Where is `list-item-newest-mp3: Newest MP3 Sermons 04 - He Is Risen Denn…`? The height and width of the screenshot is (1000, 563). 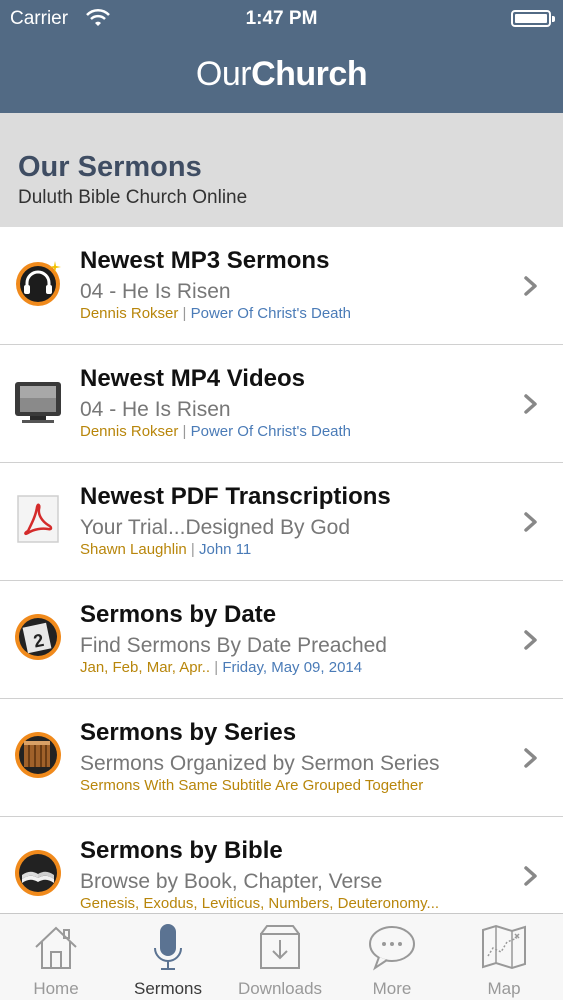
list-item-newest-mp3: Newest MP3 Sermons 04 - He Is Risen Denn… is located at coordinates (281, 286).